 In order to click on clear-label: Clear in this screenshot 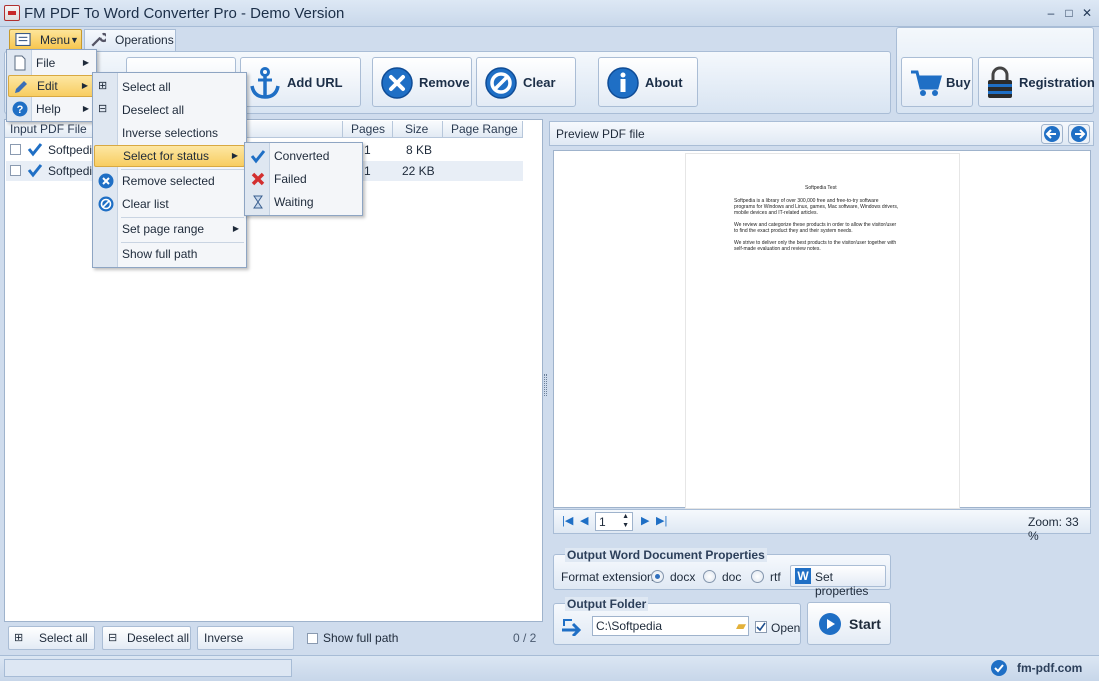, I will do `click(539, 82)`.